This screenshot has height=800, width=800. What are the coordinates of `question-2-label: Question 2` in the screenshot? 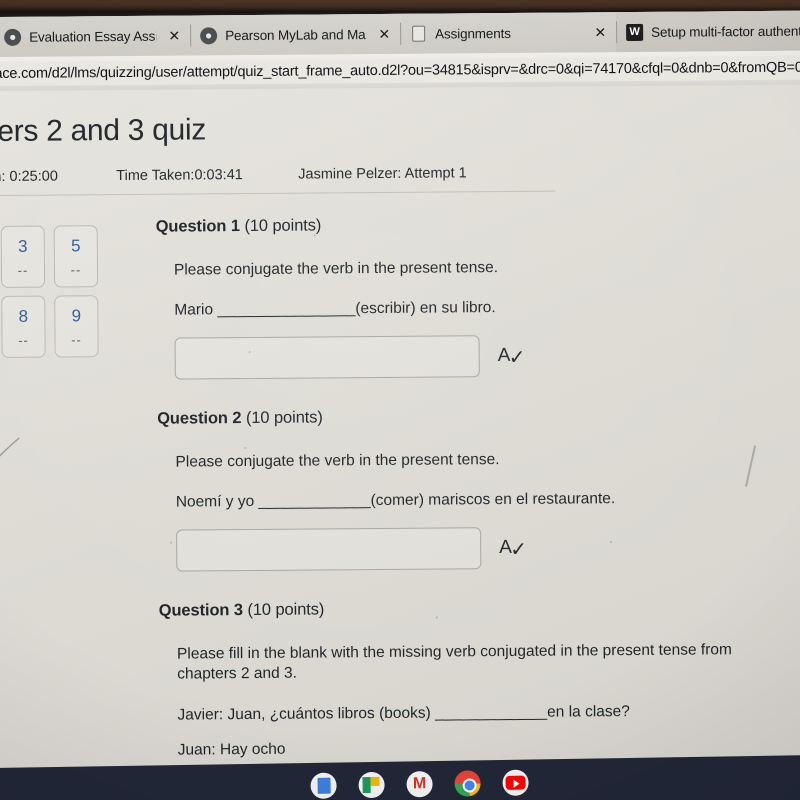 It's located at (199, 418).